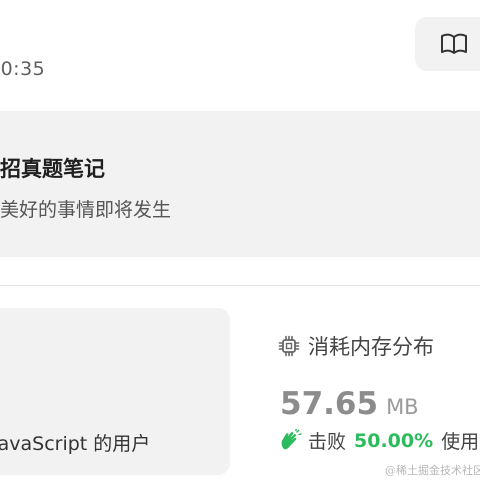  I want to click on note-title: 招真题笔记, so click(52, 169).